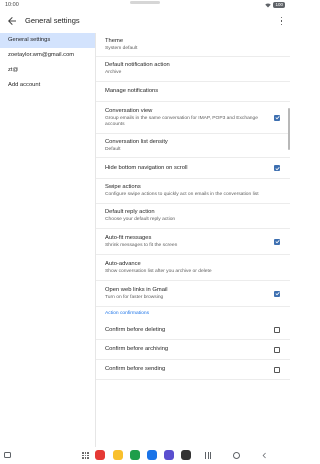 Image resolution: width=320 pixels, height=464 pixels. What do you see at coordinates (127, 313) in the screenshot?
I see `section-header-action-confirmations: Action confirmations` at bounding box center [127, 313].